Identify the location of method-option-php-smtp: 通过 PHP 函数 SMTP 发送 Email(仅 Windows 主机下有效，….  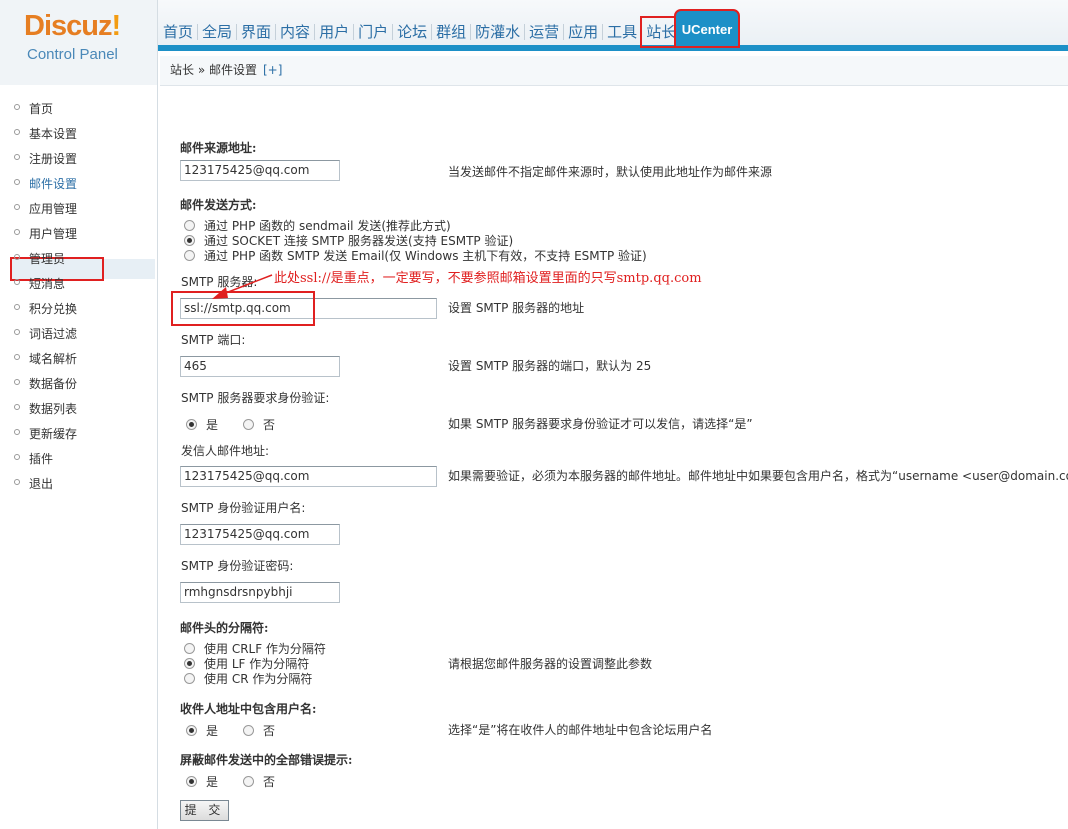
(415, 255).